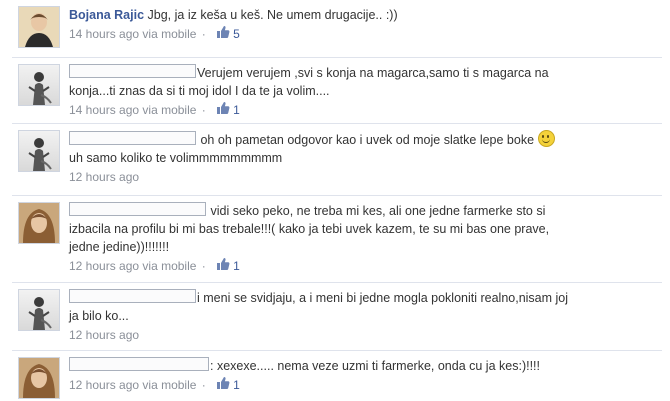  What do you see at coordinates (236, 34) in the screenshot?
I see `like-count: 5` at bounding box center [236, 34].